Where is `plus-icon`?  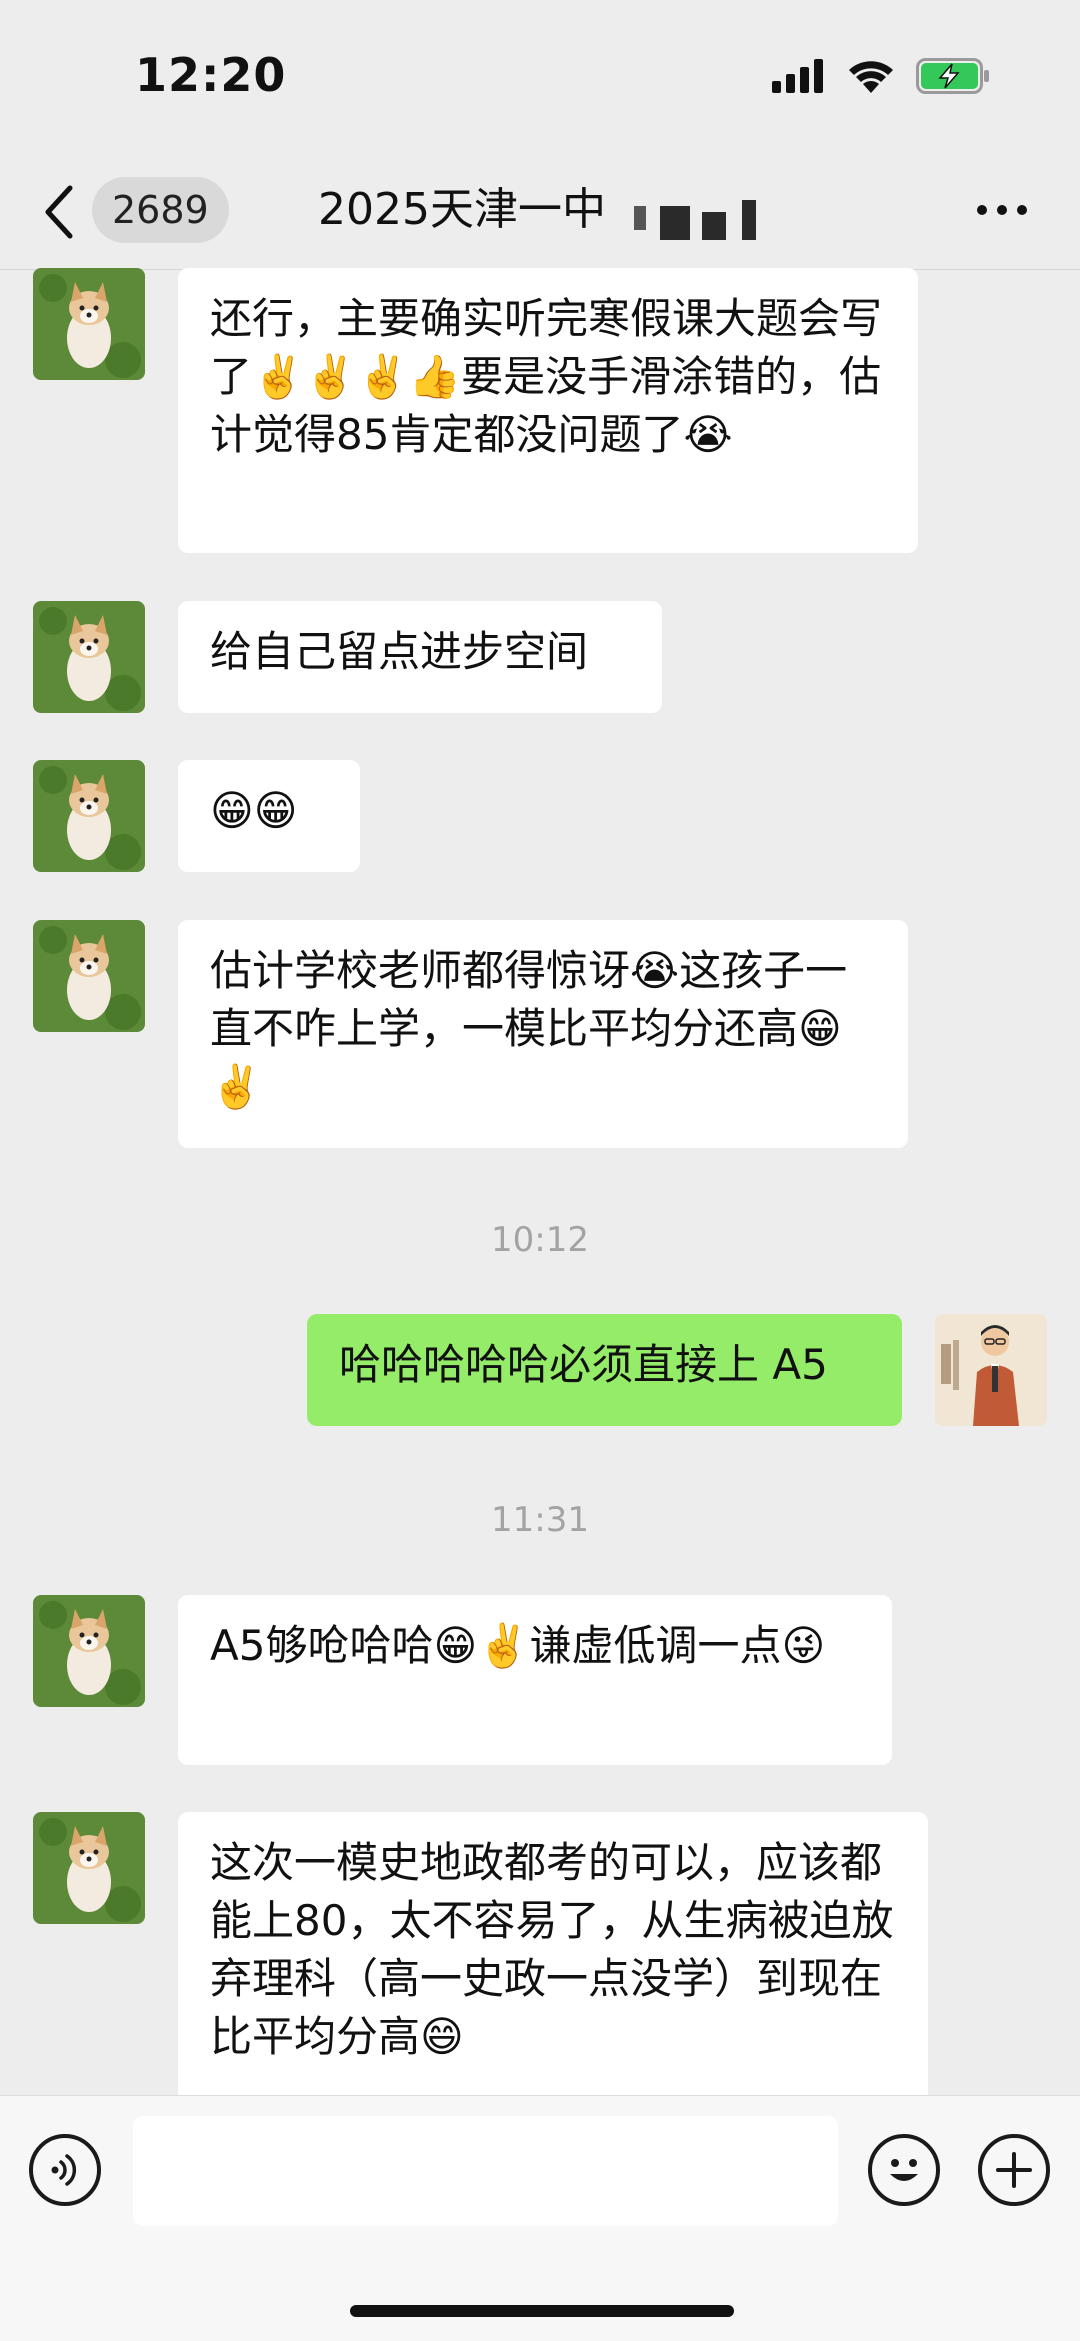
plus-icon is located at coordinates (1014, 2170).